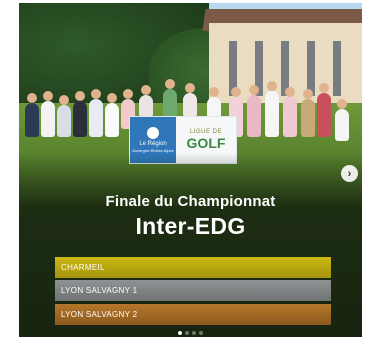 This screenshot has width=370, height=338. What do you see at coordinates (193, 267) in the screenshot?
I see `ranking-first: CHARMEIL` at bounding box center [193, 267].